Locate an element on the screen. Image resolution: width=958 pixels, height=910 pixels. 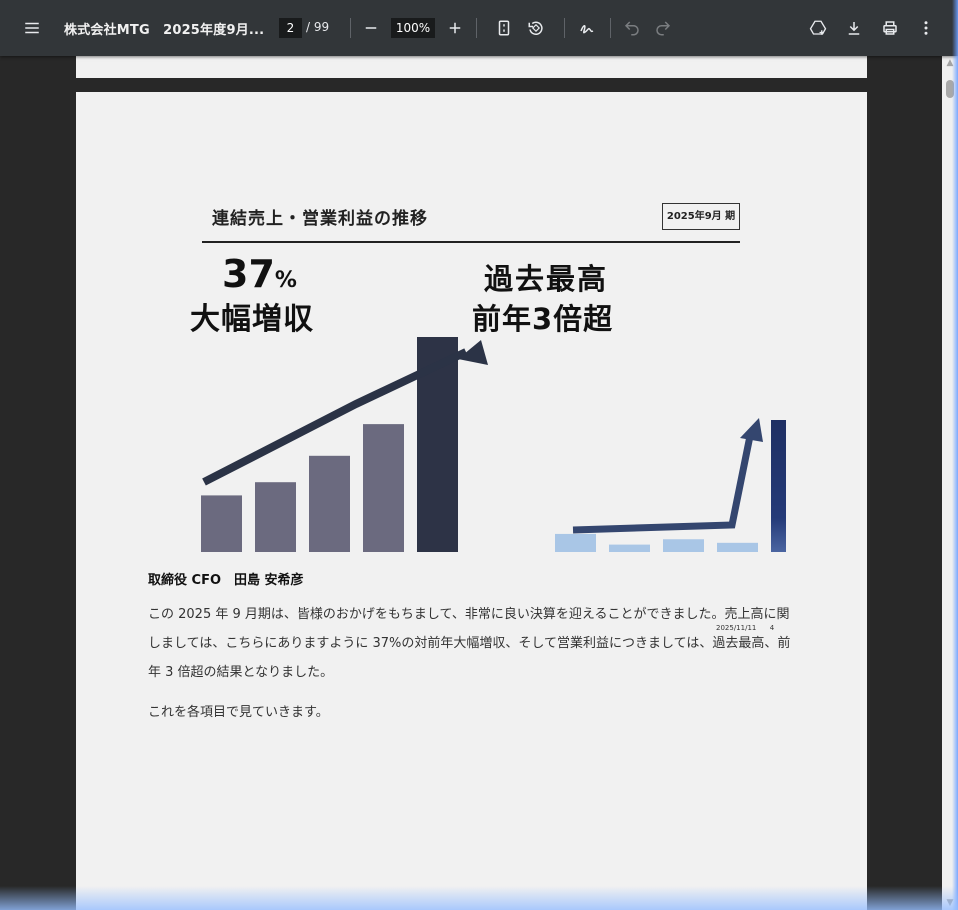
growth-rate: 37% is located at coordinates (259, 274).